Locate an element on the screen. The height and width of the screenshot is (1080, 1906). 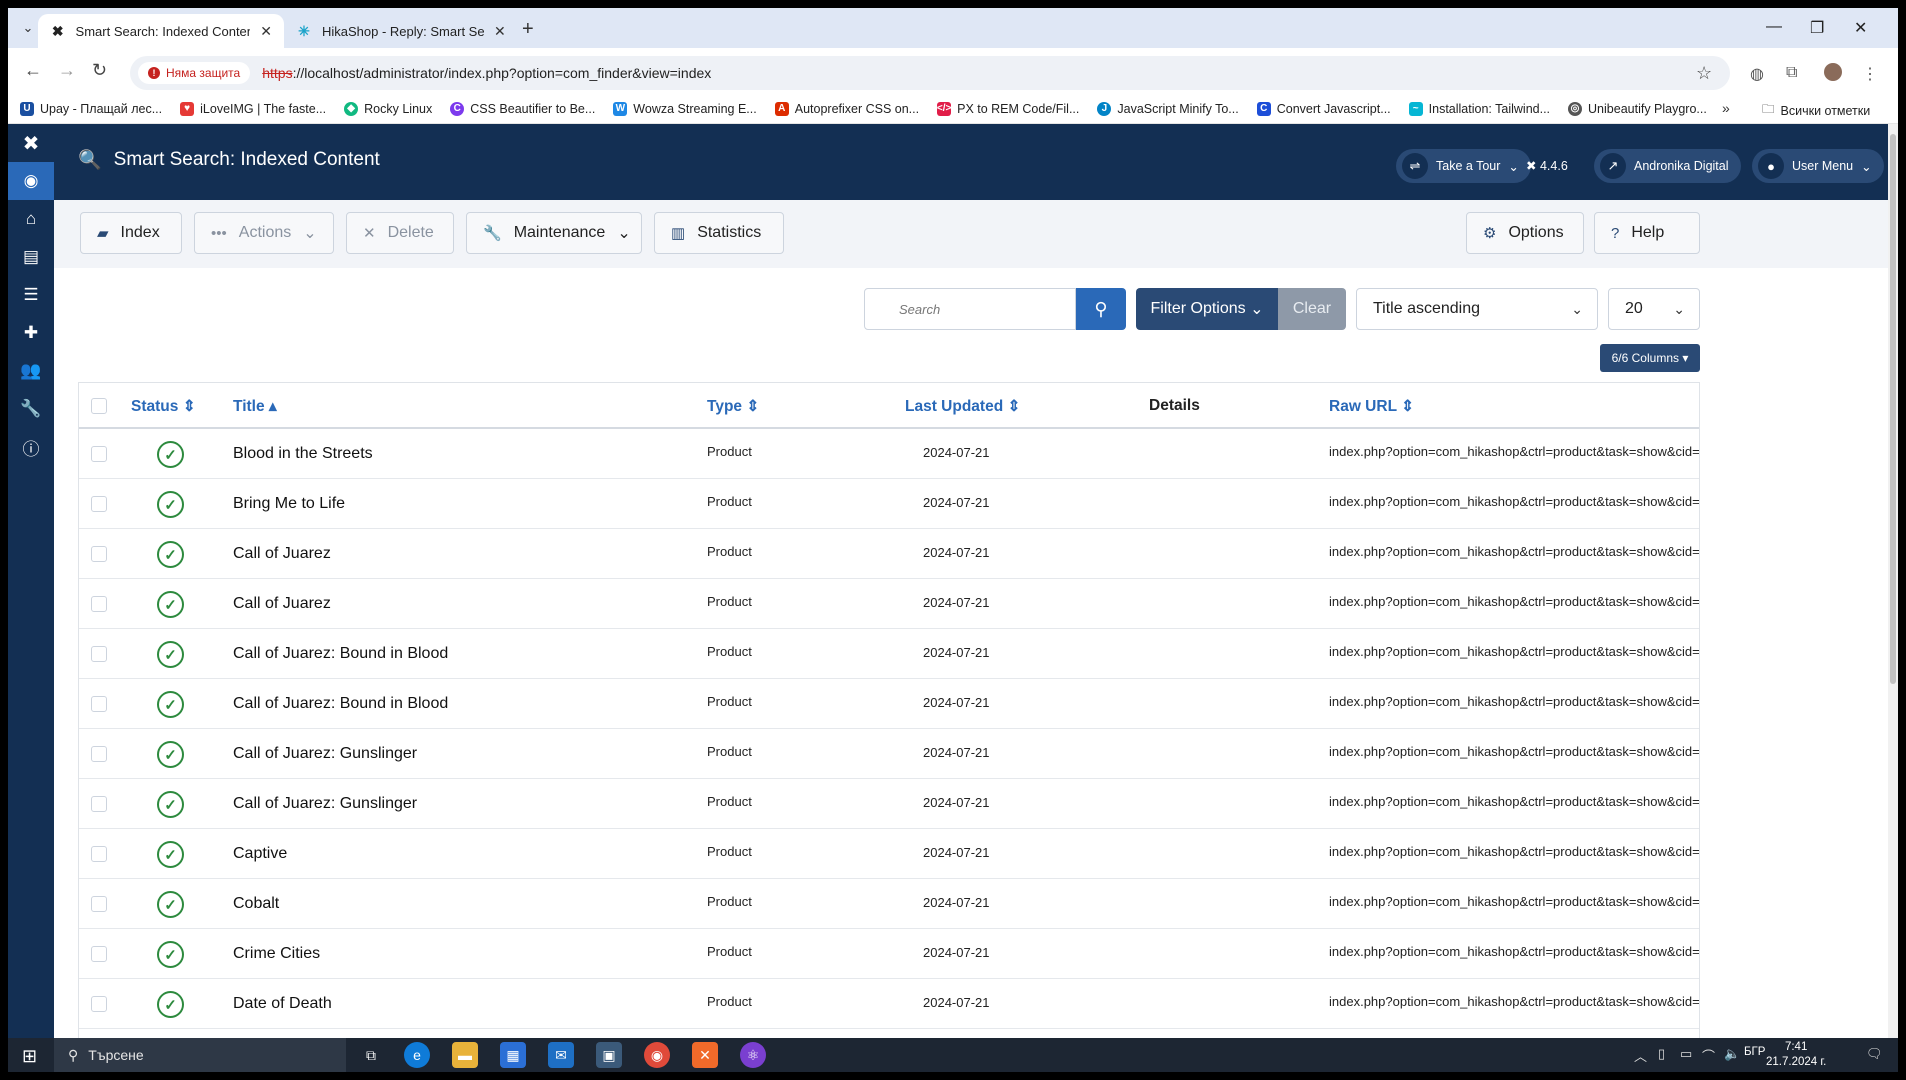
users-icon: 👥 is located at coordinates (31, 371).